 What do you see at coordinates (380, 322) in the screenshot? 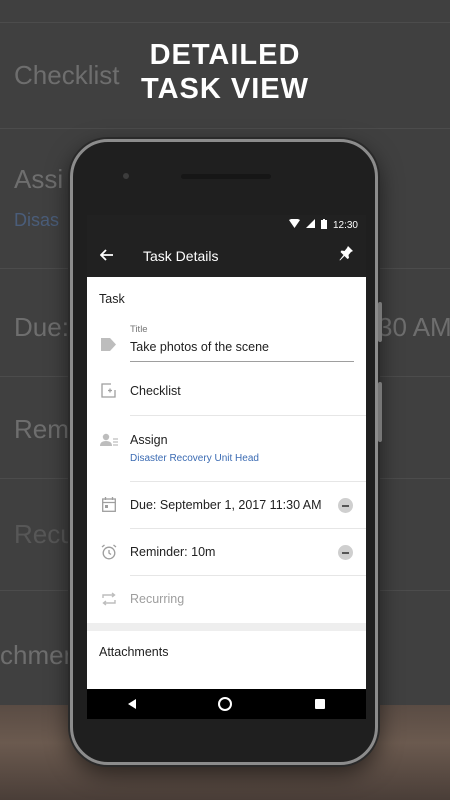
I see `volume-button` at bounding box center [380, 322].